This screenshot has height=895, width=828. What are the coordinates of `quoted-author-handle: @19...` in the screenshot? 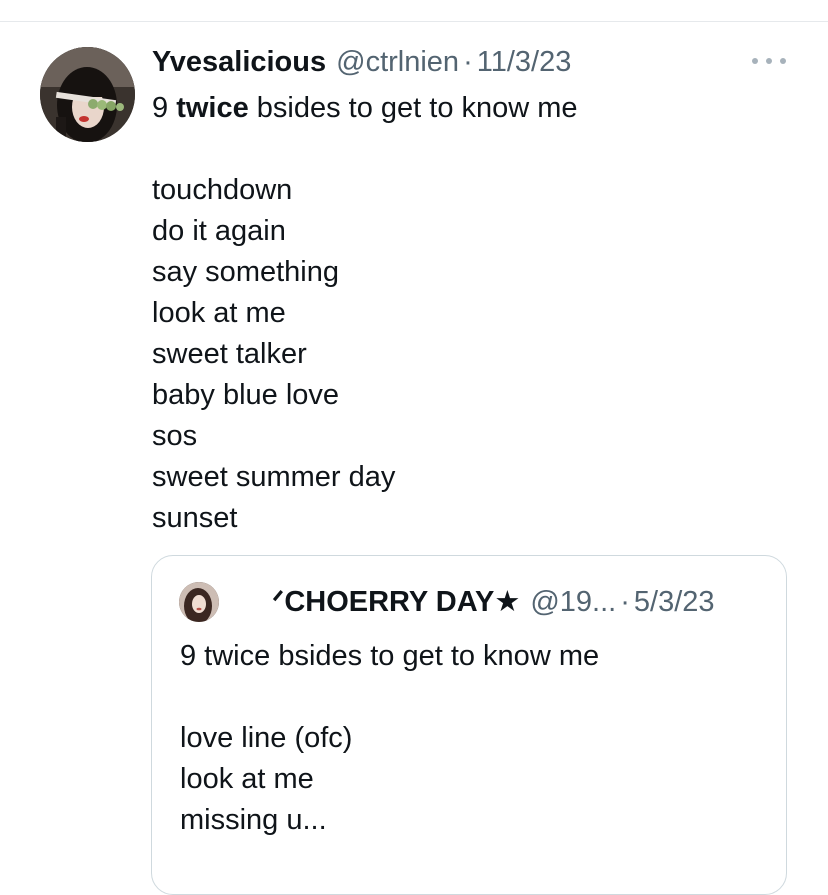 It's located at (573, 602).